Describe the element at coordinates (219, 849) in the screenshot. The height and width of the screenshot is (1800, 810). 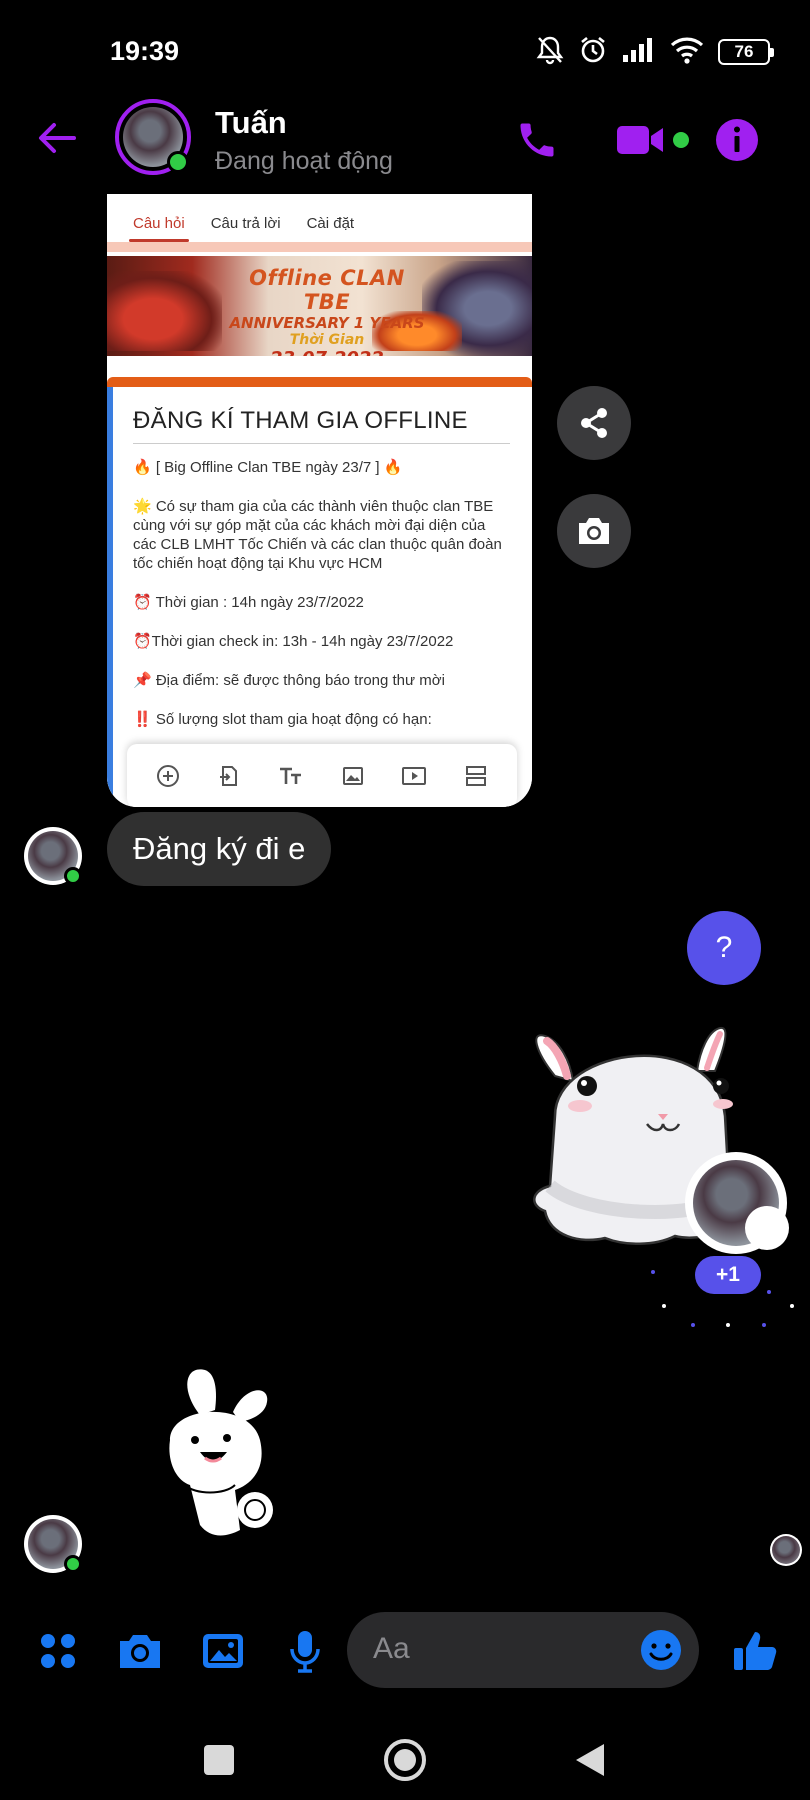
I see `incoming-message-bubble: Đăng ký đi e` at that location.